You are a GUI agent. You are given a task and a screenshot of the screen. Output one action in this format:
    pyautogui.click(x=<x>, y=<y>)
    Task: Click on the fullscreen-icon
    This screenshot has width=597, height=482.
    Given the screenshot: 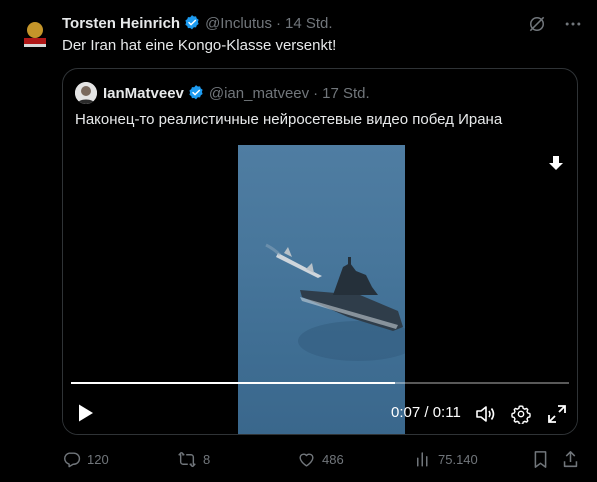 What is the action you would take?
    pyautogui.click(x=557, y=416)
    